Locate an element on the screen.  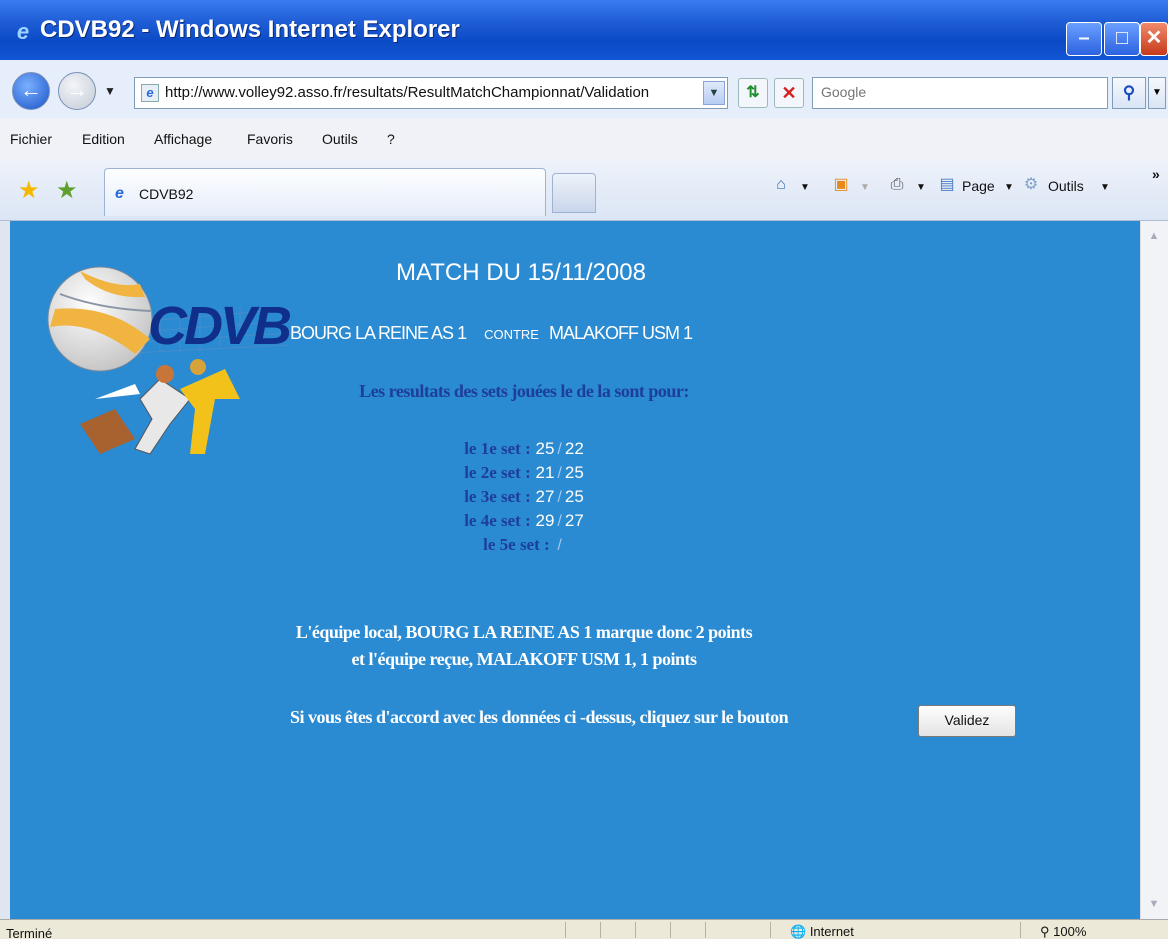
refresh-icon: ⇅ is located at coordinates (753, 92).